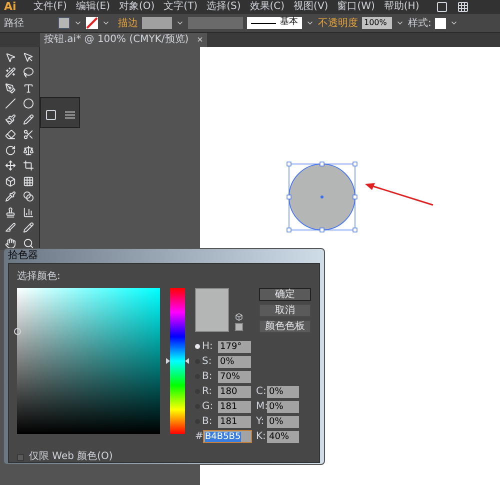 The width and height of the screenshot is (500, 485). What do you see at coordinates (198, 437) in the screenshot?
I see `hex-label: #` at bounding box center [198, 437].